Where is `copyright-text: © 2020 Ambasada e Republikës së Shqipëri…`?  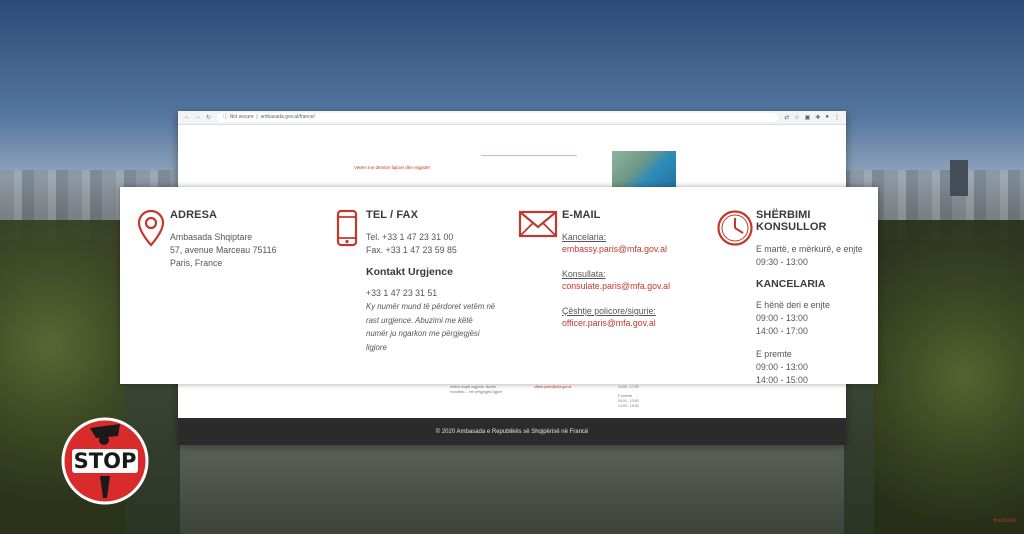 copyright-text: © 2020 Ambasada e Republikës së Shqipëri… is located at coordinates (512, 431).